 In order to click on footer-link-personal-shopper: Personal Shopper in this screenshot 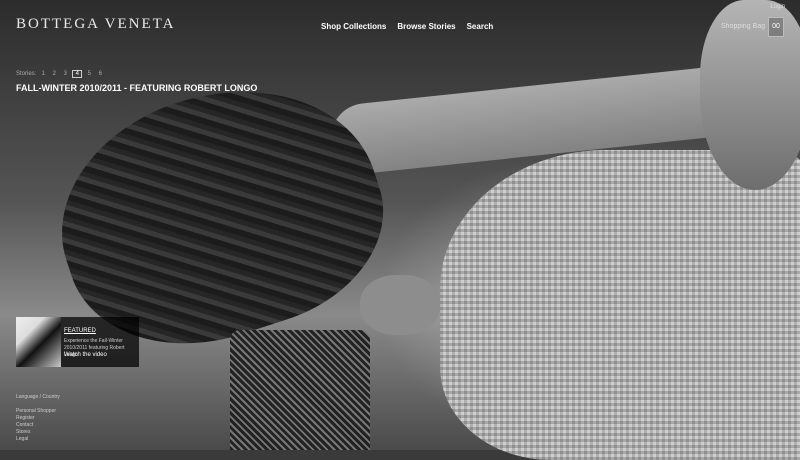, I will do `click(38, 411)`.